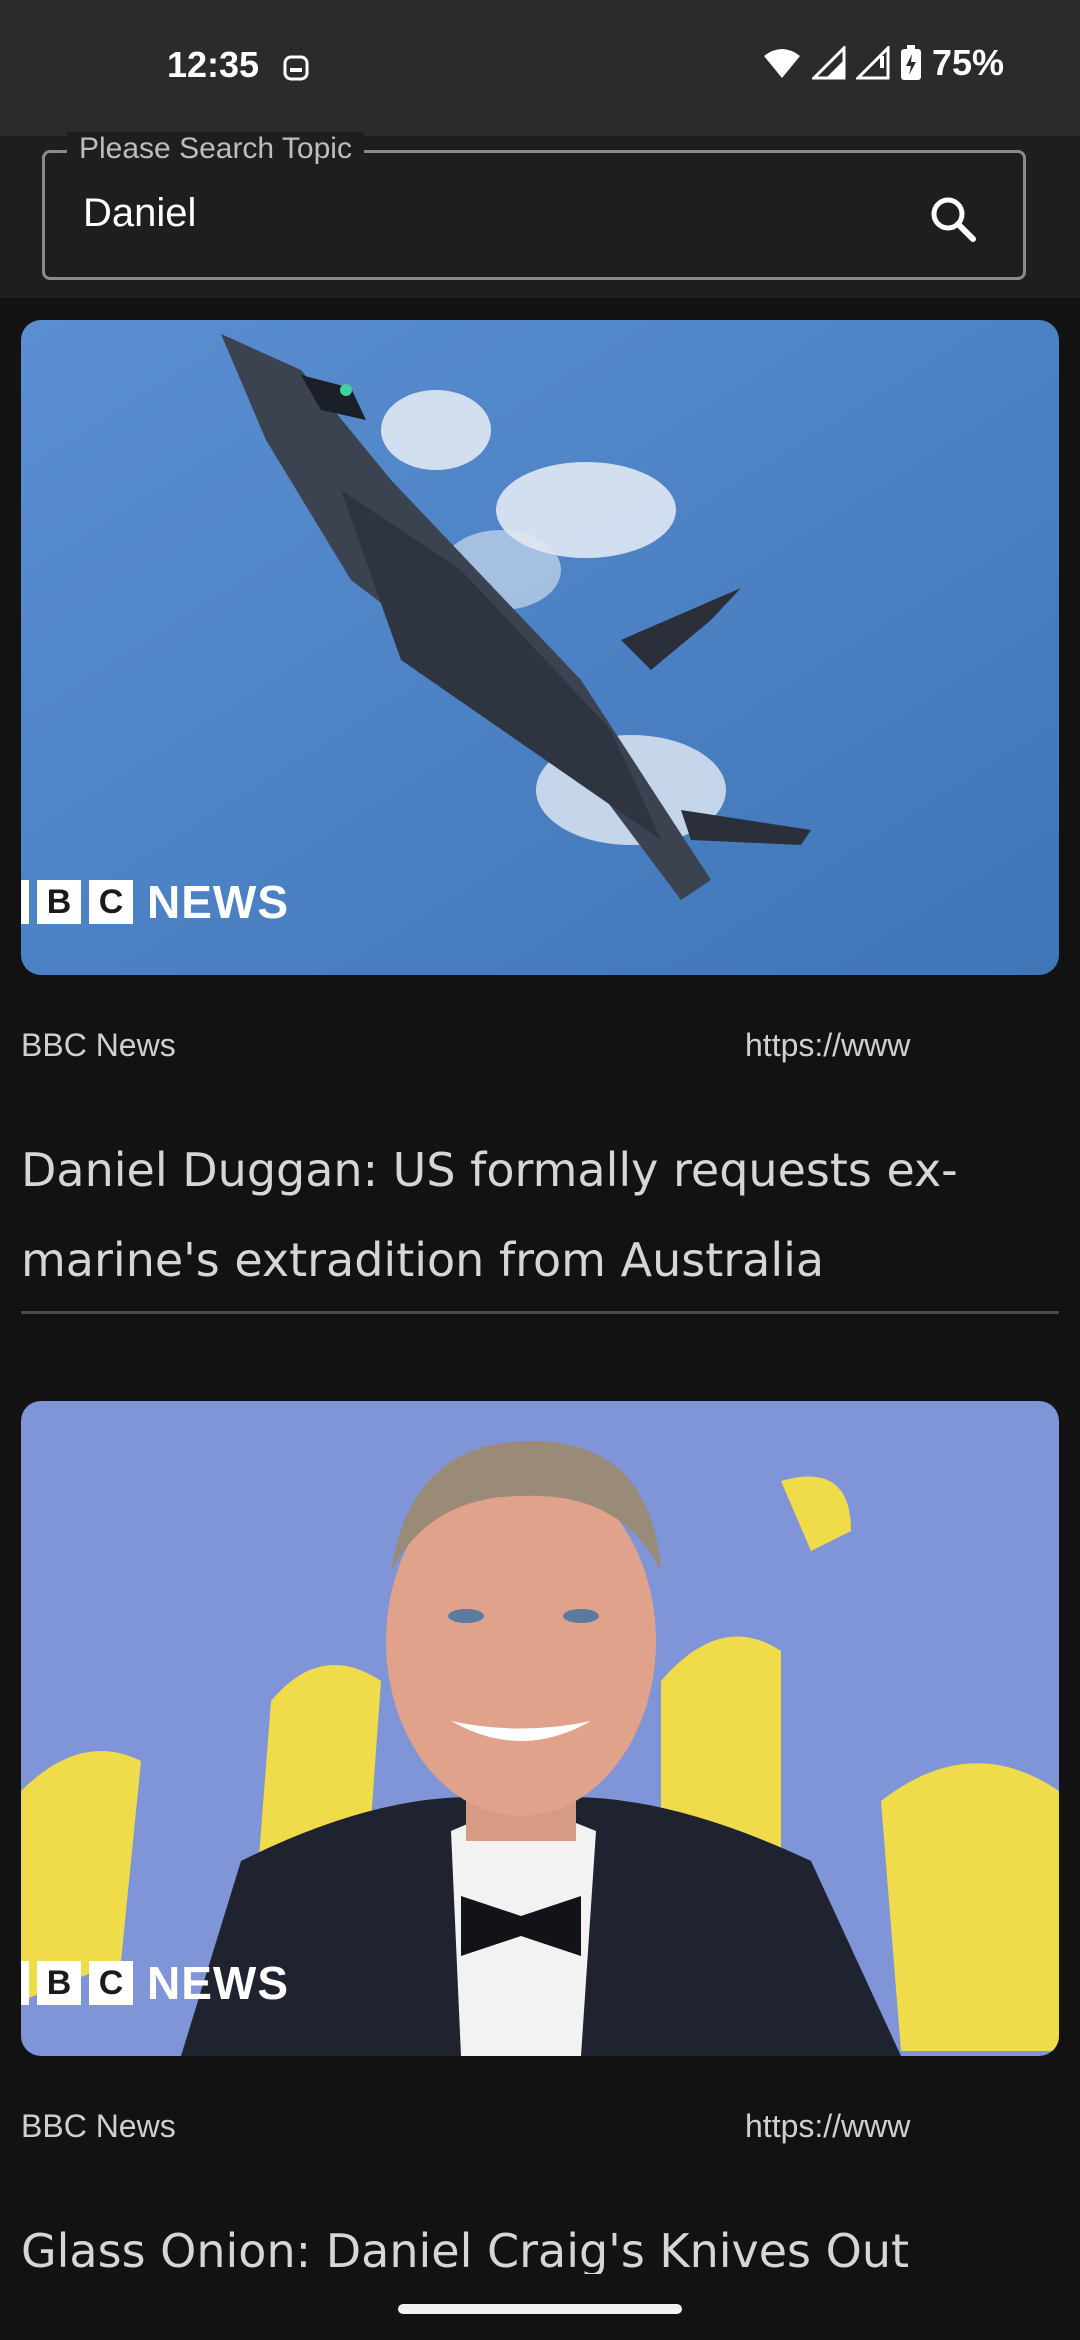  I want to click on search-area: Please Search Topic Daniel, so click(540, 215).